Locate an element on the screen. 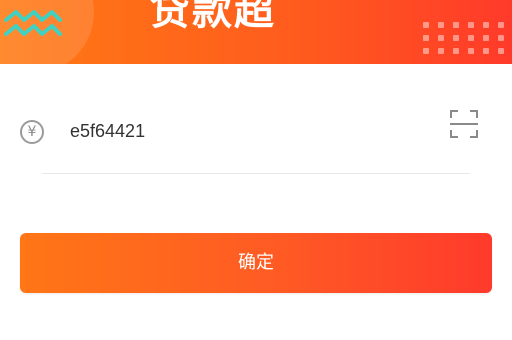  divider is located at coordinates (256, 173).